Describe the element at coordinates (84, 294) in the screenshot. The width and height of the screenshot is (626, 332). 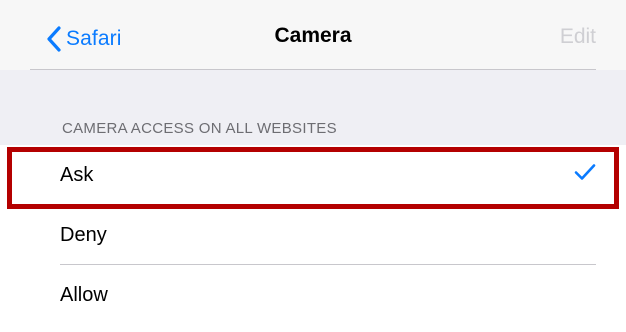
I see `option-label: Allow` at that location.